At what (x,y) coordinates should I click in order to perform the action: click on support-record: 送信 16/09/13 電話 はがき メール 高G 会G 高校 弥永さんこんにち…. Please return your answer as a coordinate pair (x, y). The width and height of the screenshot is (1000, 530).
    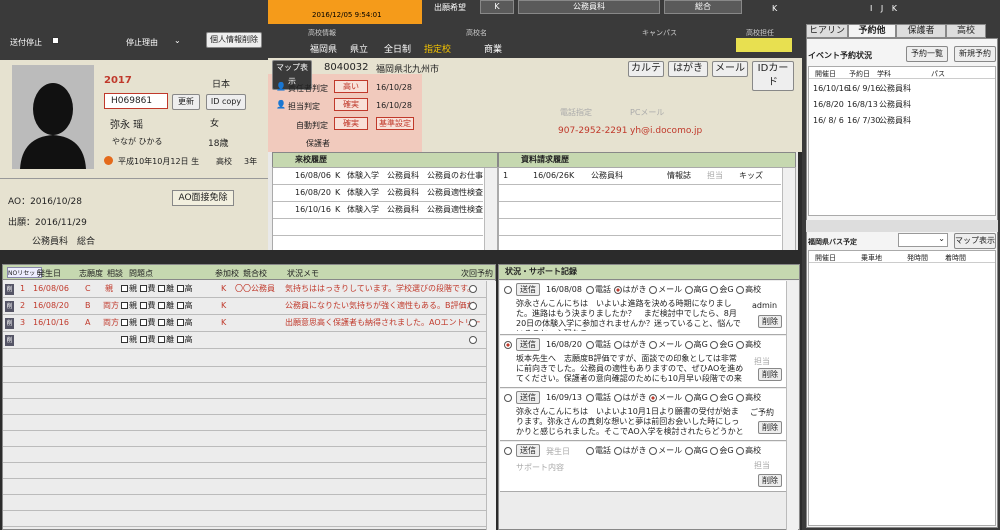
    Looking at the image, I should click on (643, 415).